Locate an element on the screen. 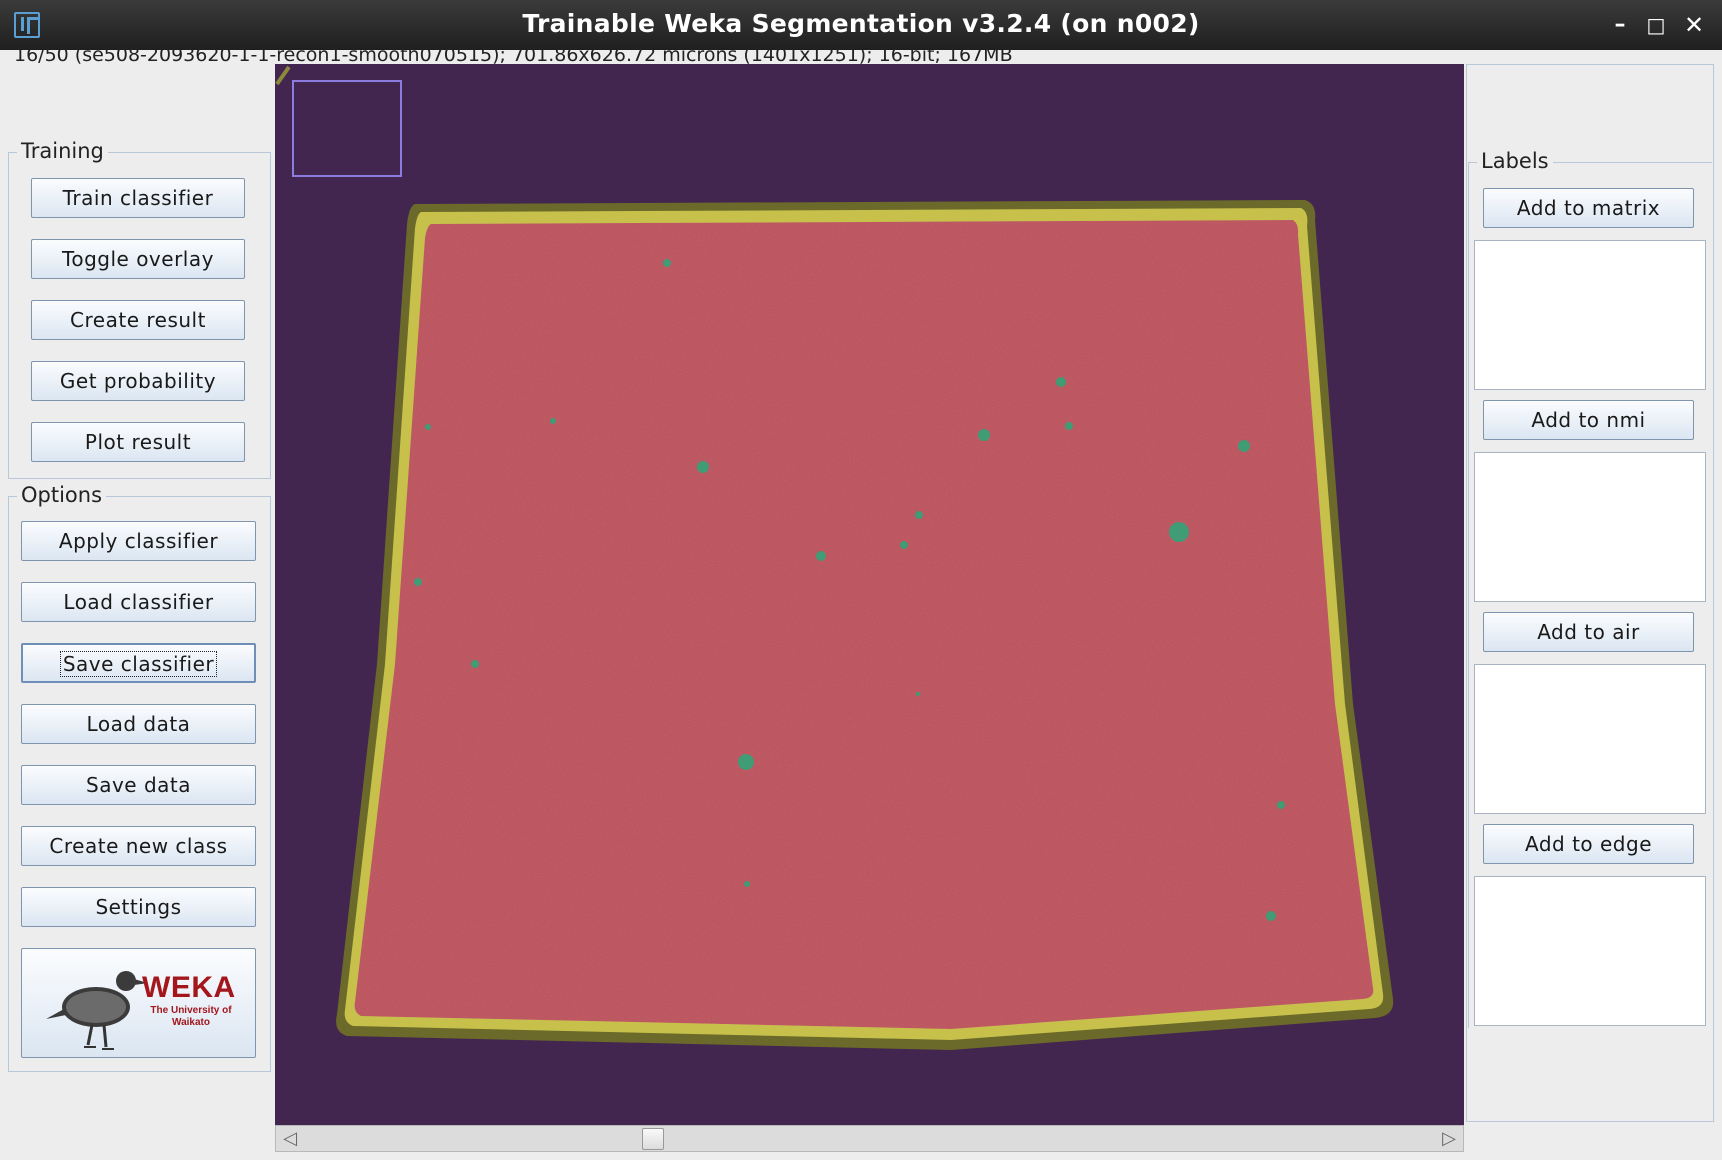 The height and width of the screenshot is (1160, 1722). roi-selection is located at coordinates (347, 128).